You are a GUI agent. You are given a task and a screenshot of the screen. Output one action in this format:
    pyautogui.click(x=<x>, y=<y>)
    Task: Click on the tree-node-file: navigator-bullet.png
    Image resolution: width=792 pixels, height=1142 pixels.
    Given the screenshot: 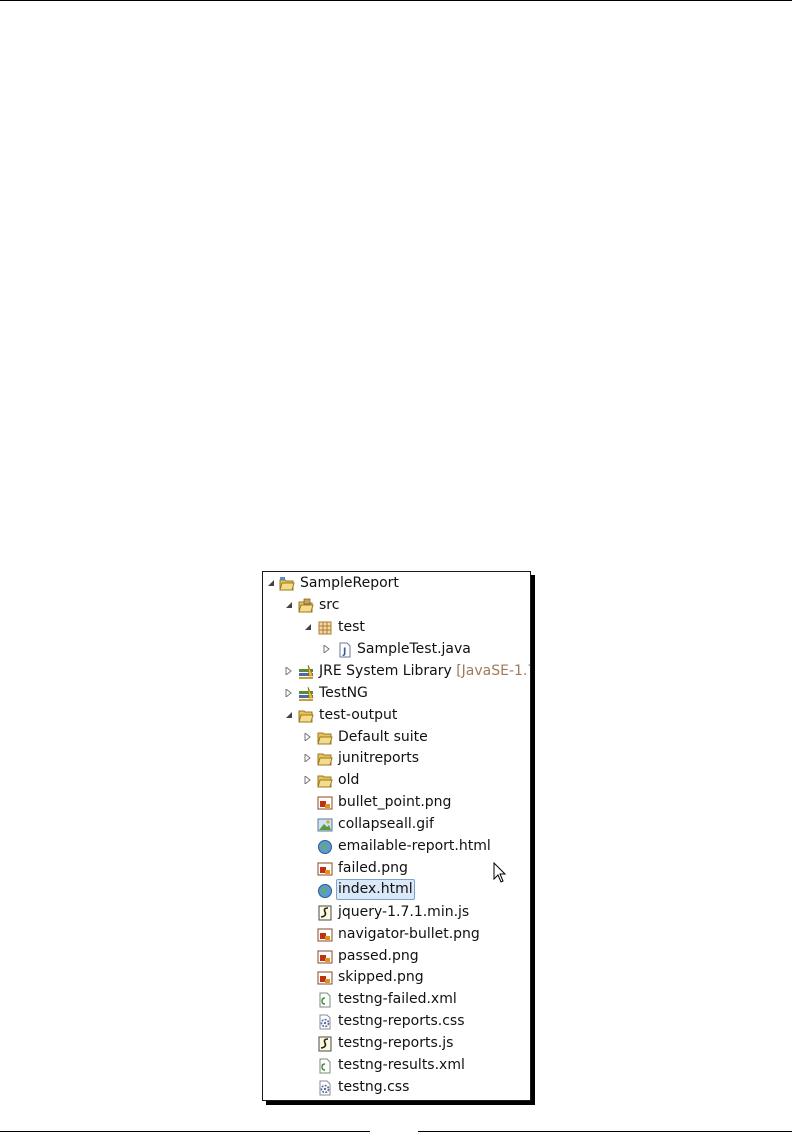 What is the action you would take?
    pyautogui.click(x=396, y=934)
    